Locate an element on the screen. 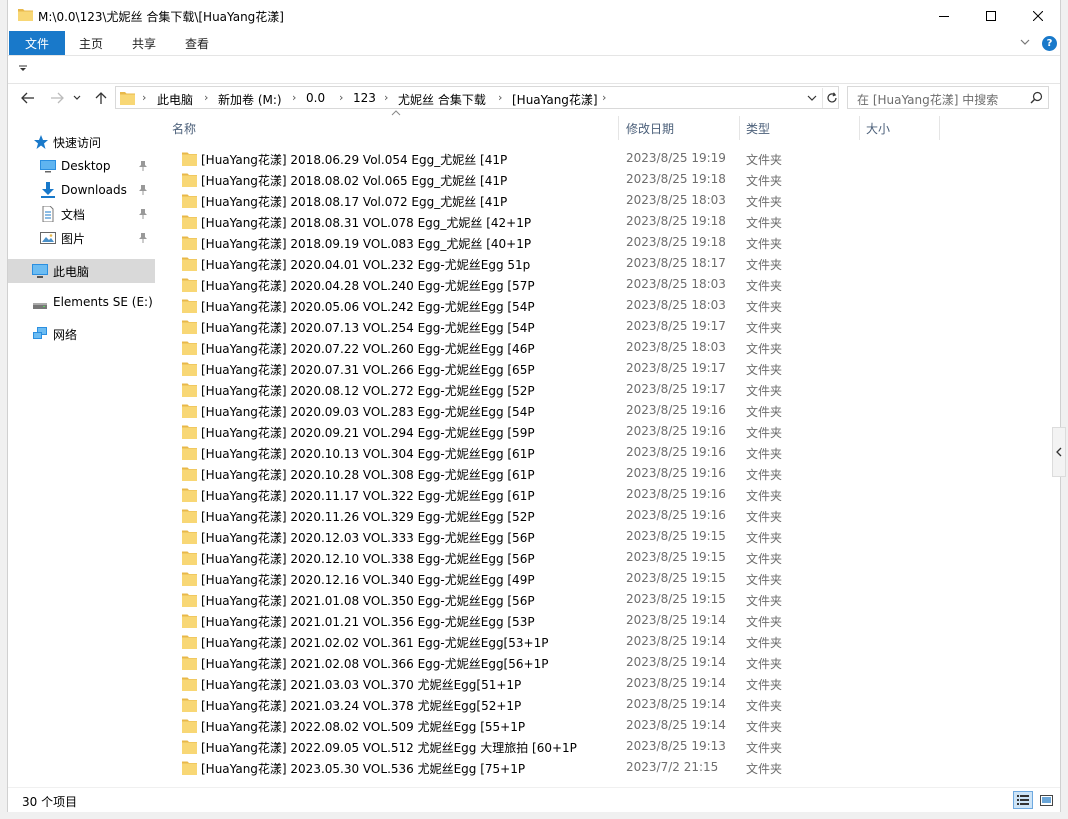 The height and width of the screenshot is (819, 1068). breadcrumb-this-pc: 此电脑 is located at coordinates (175, 99).